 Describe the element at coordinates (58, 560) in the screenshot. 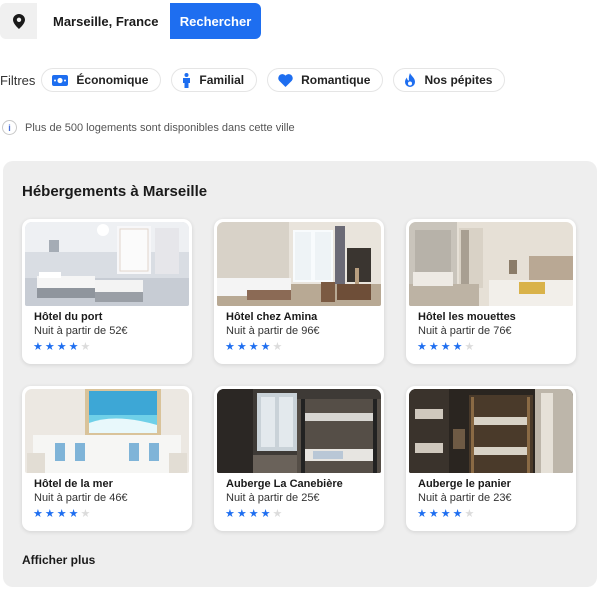

I see `show-more-link: Afficher plus` at that location.